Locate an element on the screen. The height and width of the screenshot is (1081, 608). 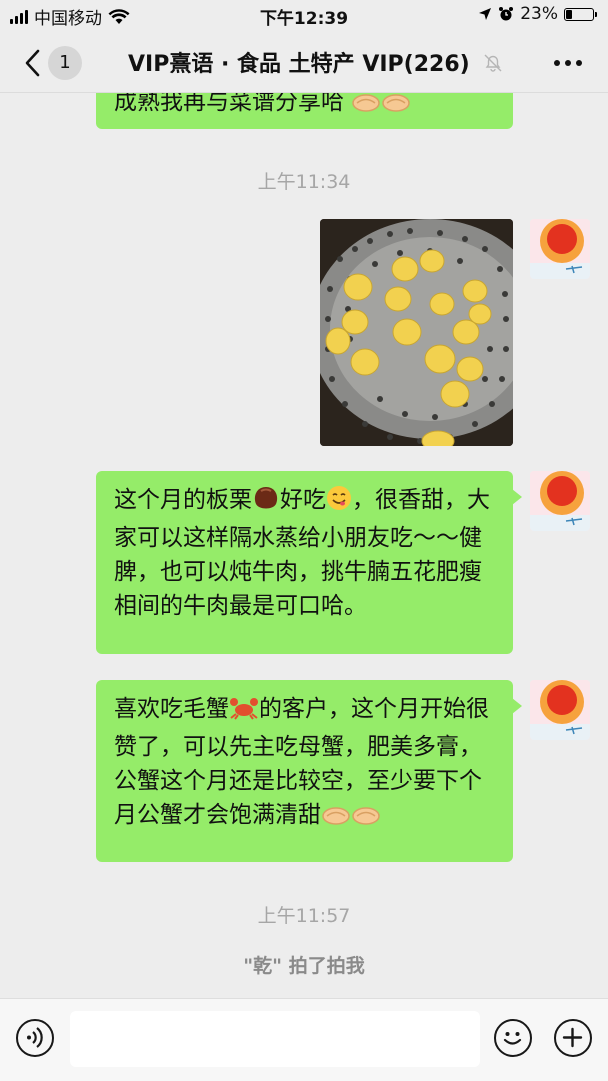
crab-emoji-icon is located at coordinates (244, 713).